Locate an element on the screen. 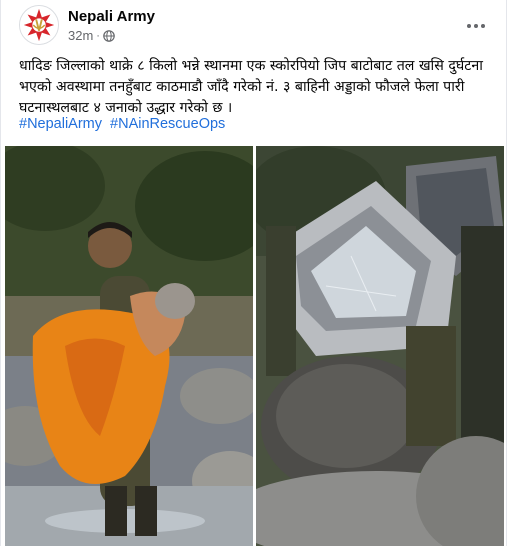  page-avatar is located at coordinates (39, 25).